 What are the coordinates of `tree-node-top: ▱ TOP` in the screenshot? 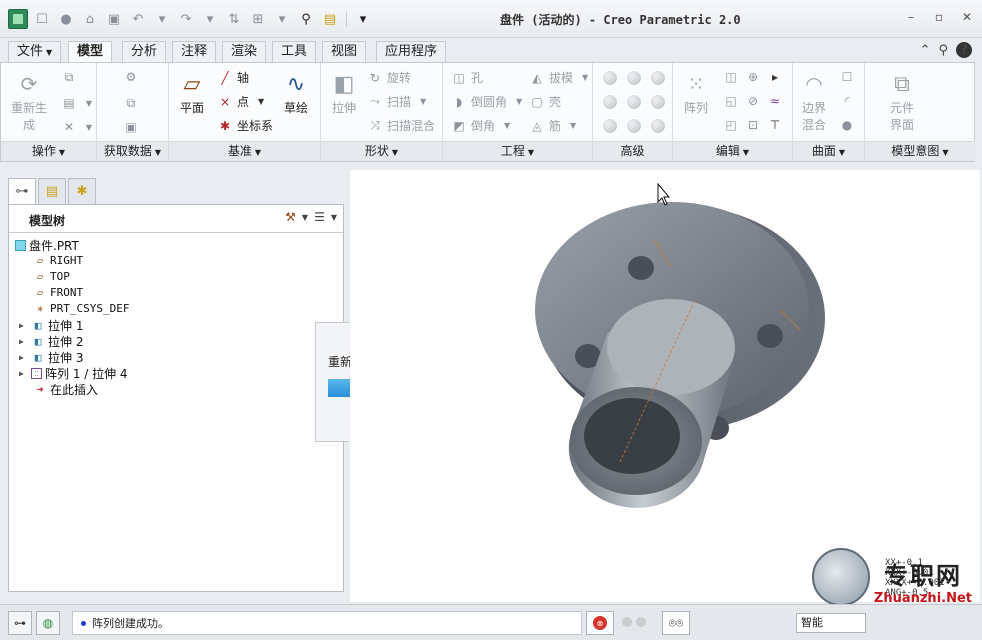 It's located at (51, 276).